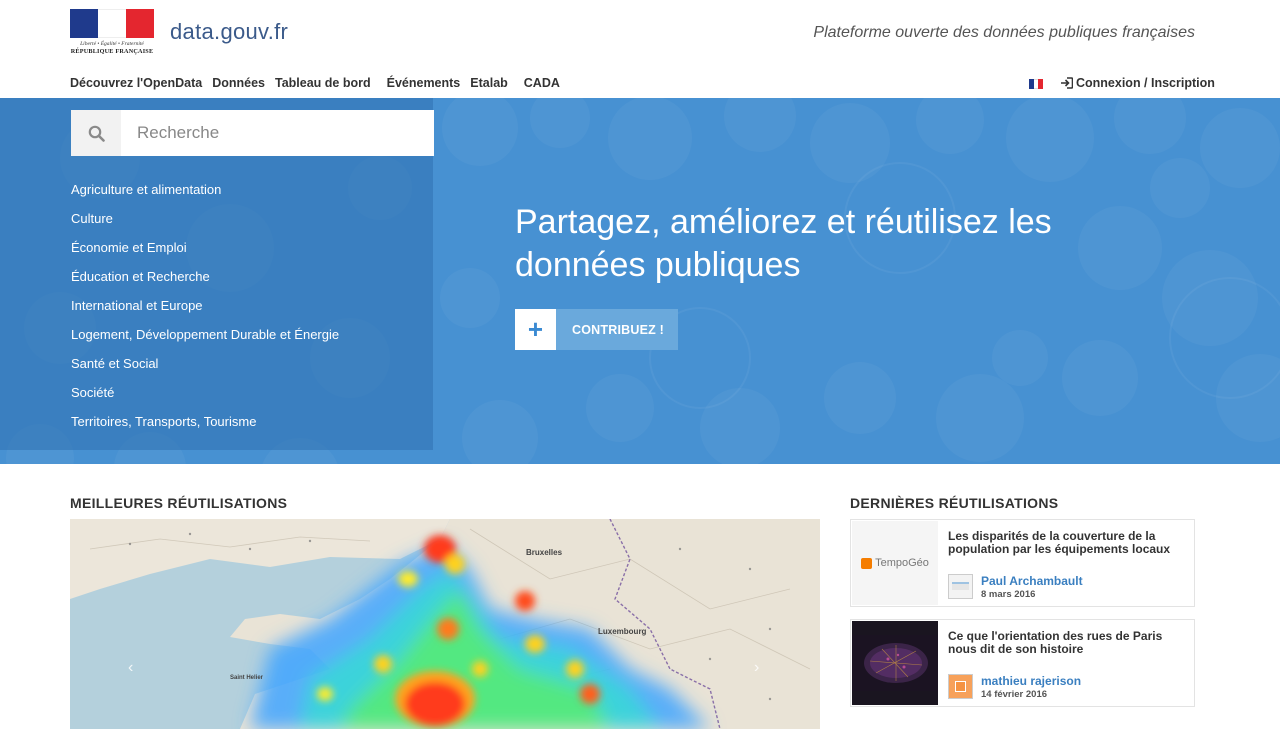 This screenshot has height=729, width=1280. Describe the element at coordinates (130, 668) in the screenshot. I see `carousel-prev-arrow-icon: ‹` at that location.